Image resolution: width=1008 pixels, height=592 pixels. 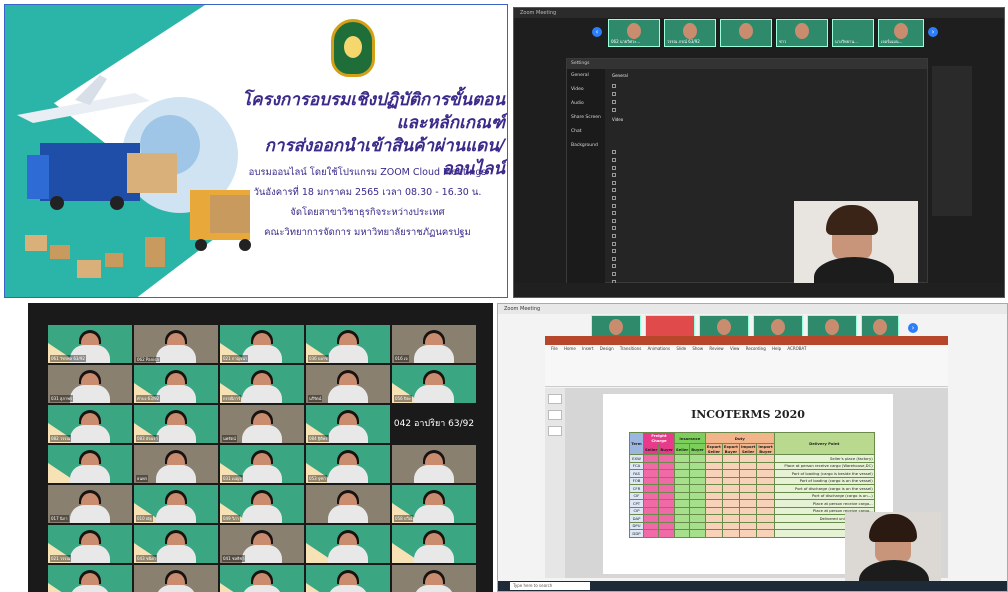 I want to click on participant-tile: 083 อัจฉรา, so click(x=176, y=424).